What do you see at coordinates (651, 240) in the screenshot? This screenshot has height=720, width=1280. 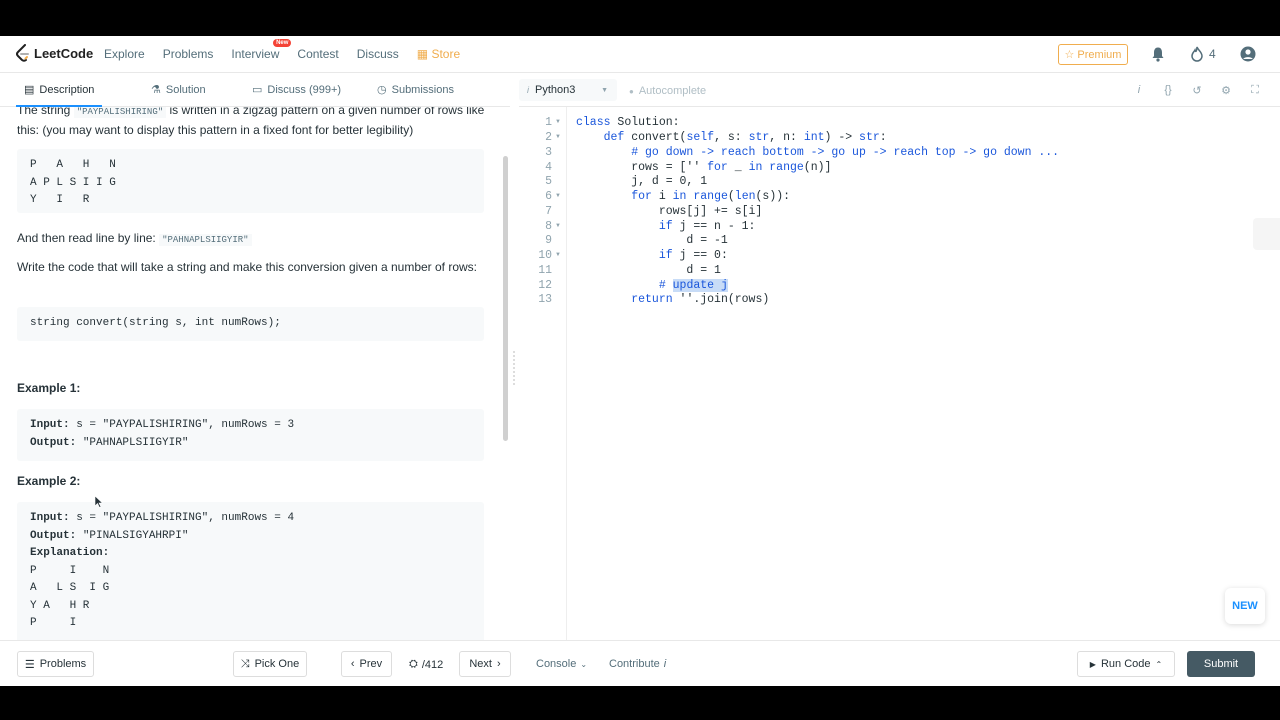 I see `code-line: d = -1` at bounding box center [651, 240].